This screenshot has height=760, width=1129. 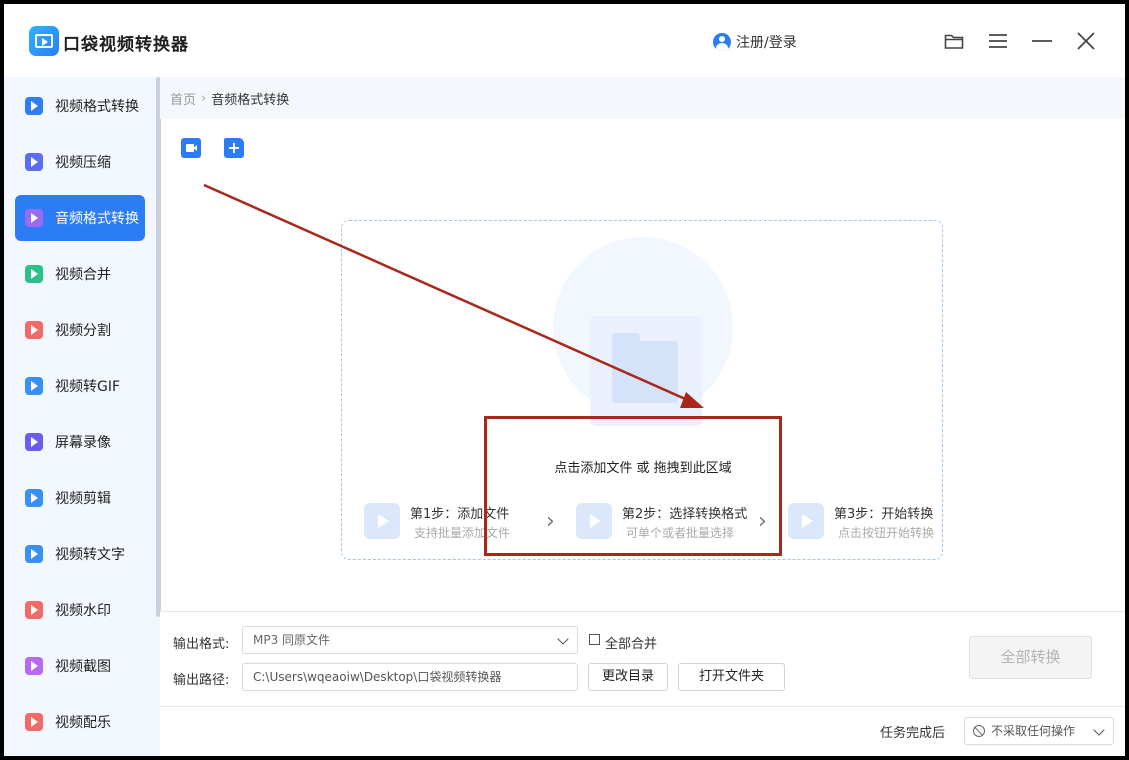 I want to click on open-folder-button: 打开文件夹, so click(x=731, y=677).